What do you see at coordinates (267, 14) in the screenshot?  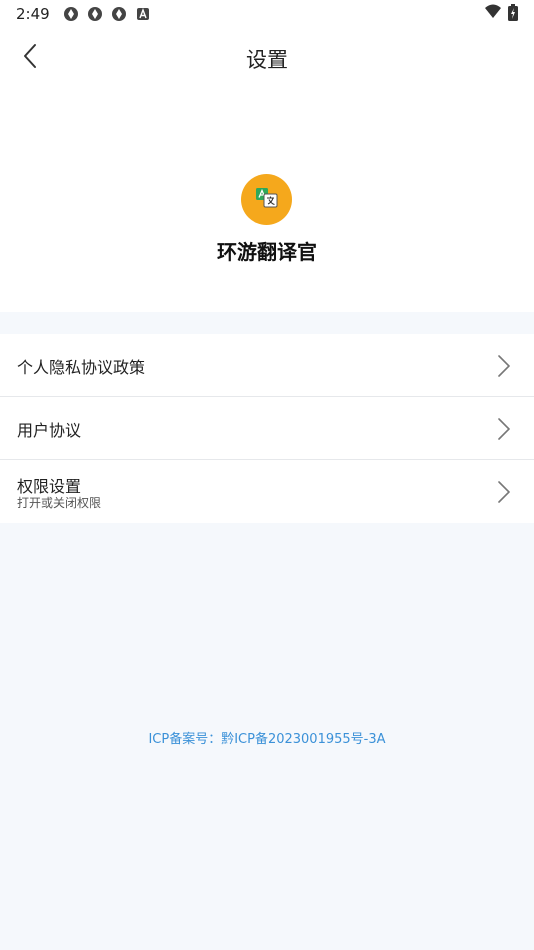 I see `status-bar: 2:49` at bounding box center [267, 14].